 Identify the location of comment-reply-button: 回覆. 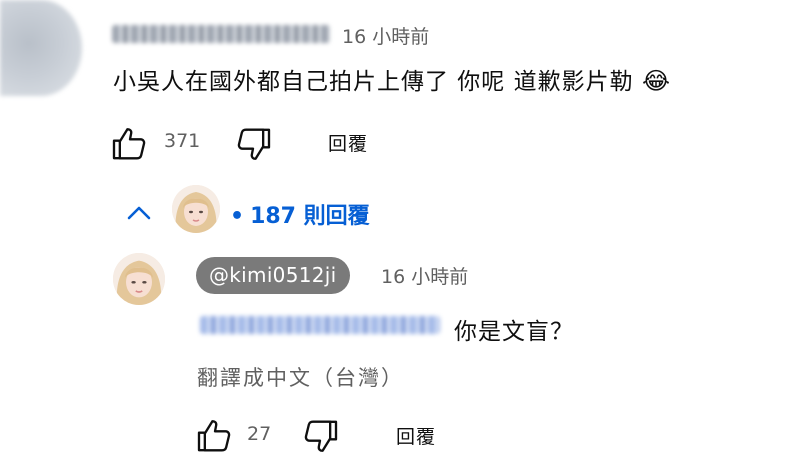
(348, 142).